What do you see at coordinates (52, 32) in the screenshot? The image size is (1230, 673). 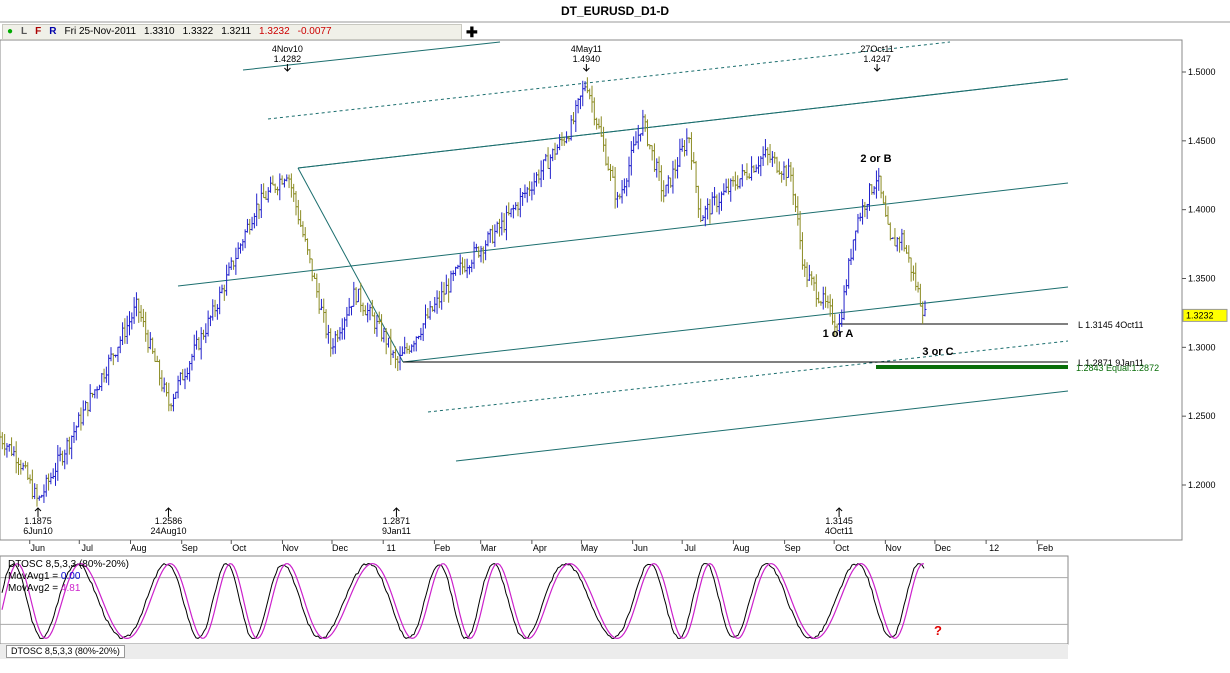 I see `toggle-r-button: R` at bounding box center [52, 32].